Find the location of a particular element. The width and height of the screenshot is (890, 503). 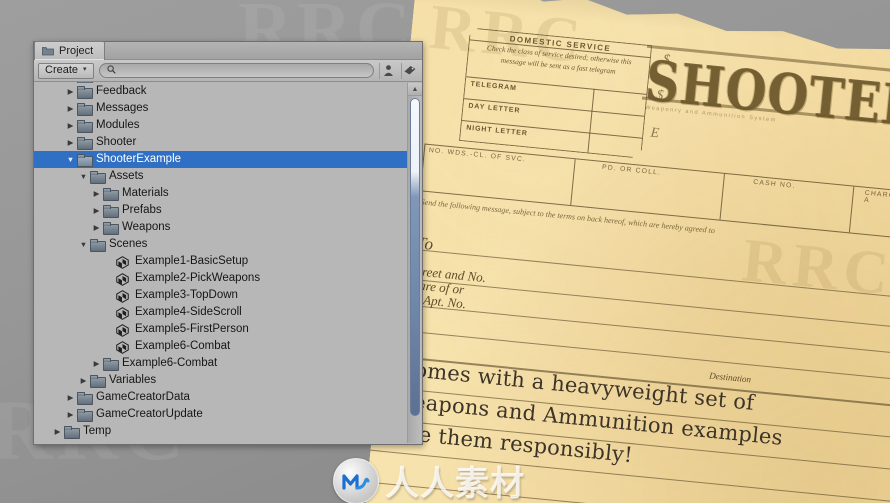

search-box is located at coordinates (236, 70).